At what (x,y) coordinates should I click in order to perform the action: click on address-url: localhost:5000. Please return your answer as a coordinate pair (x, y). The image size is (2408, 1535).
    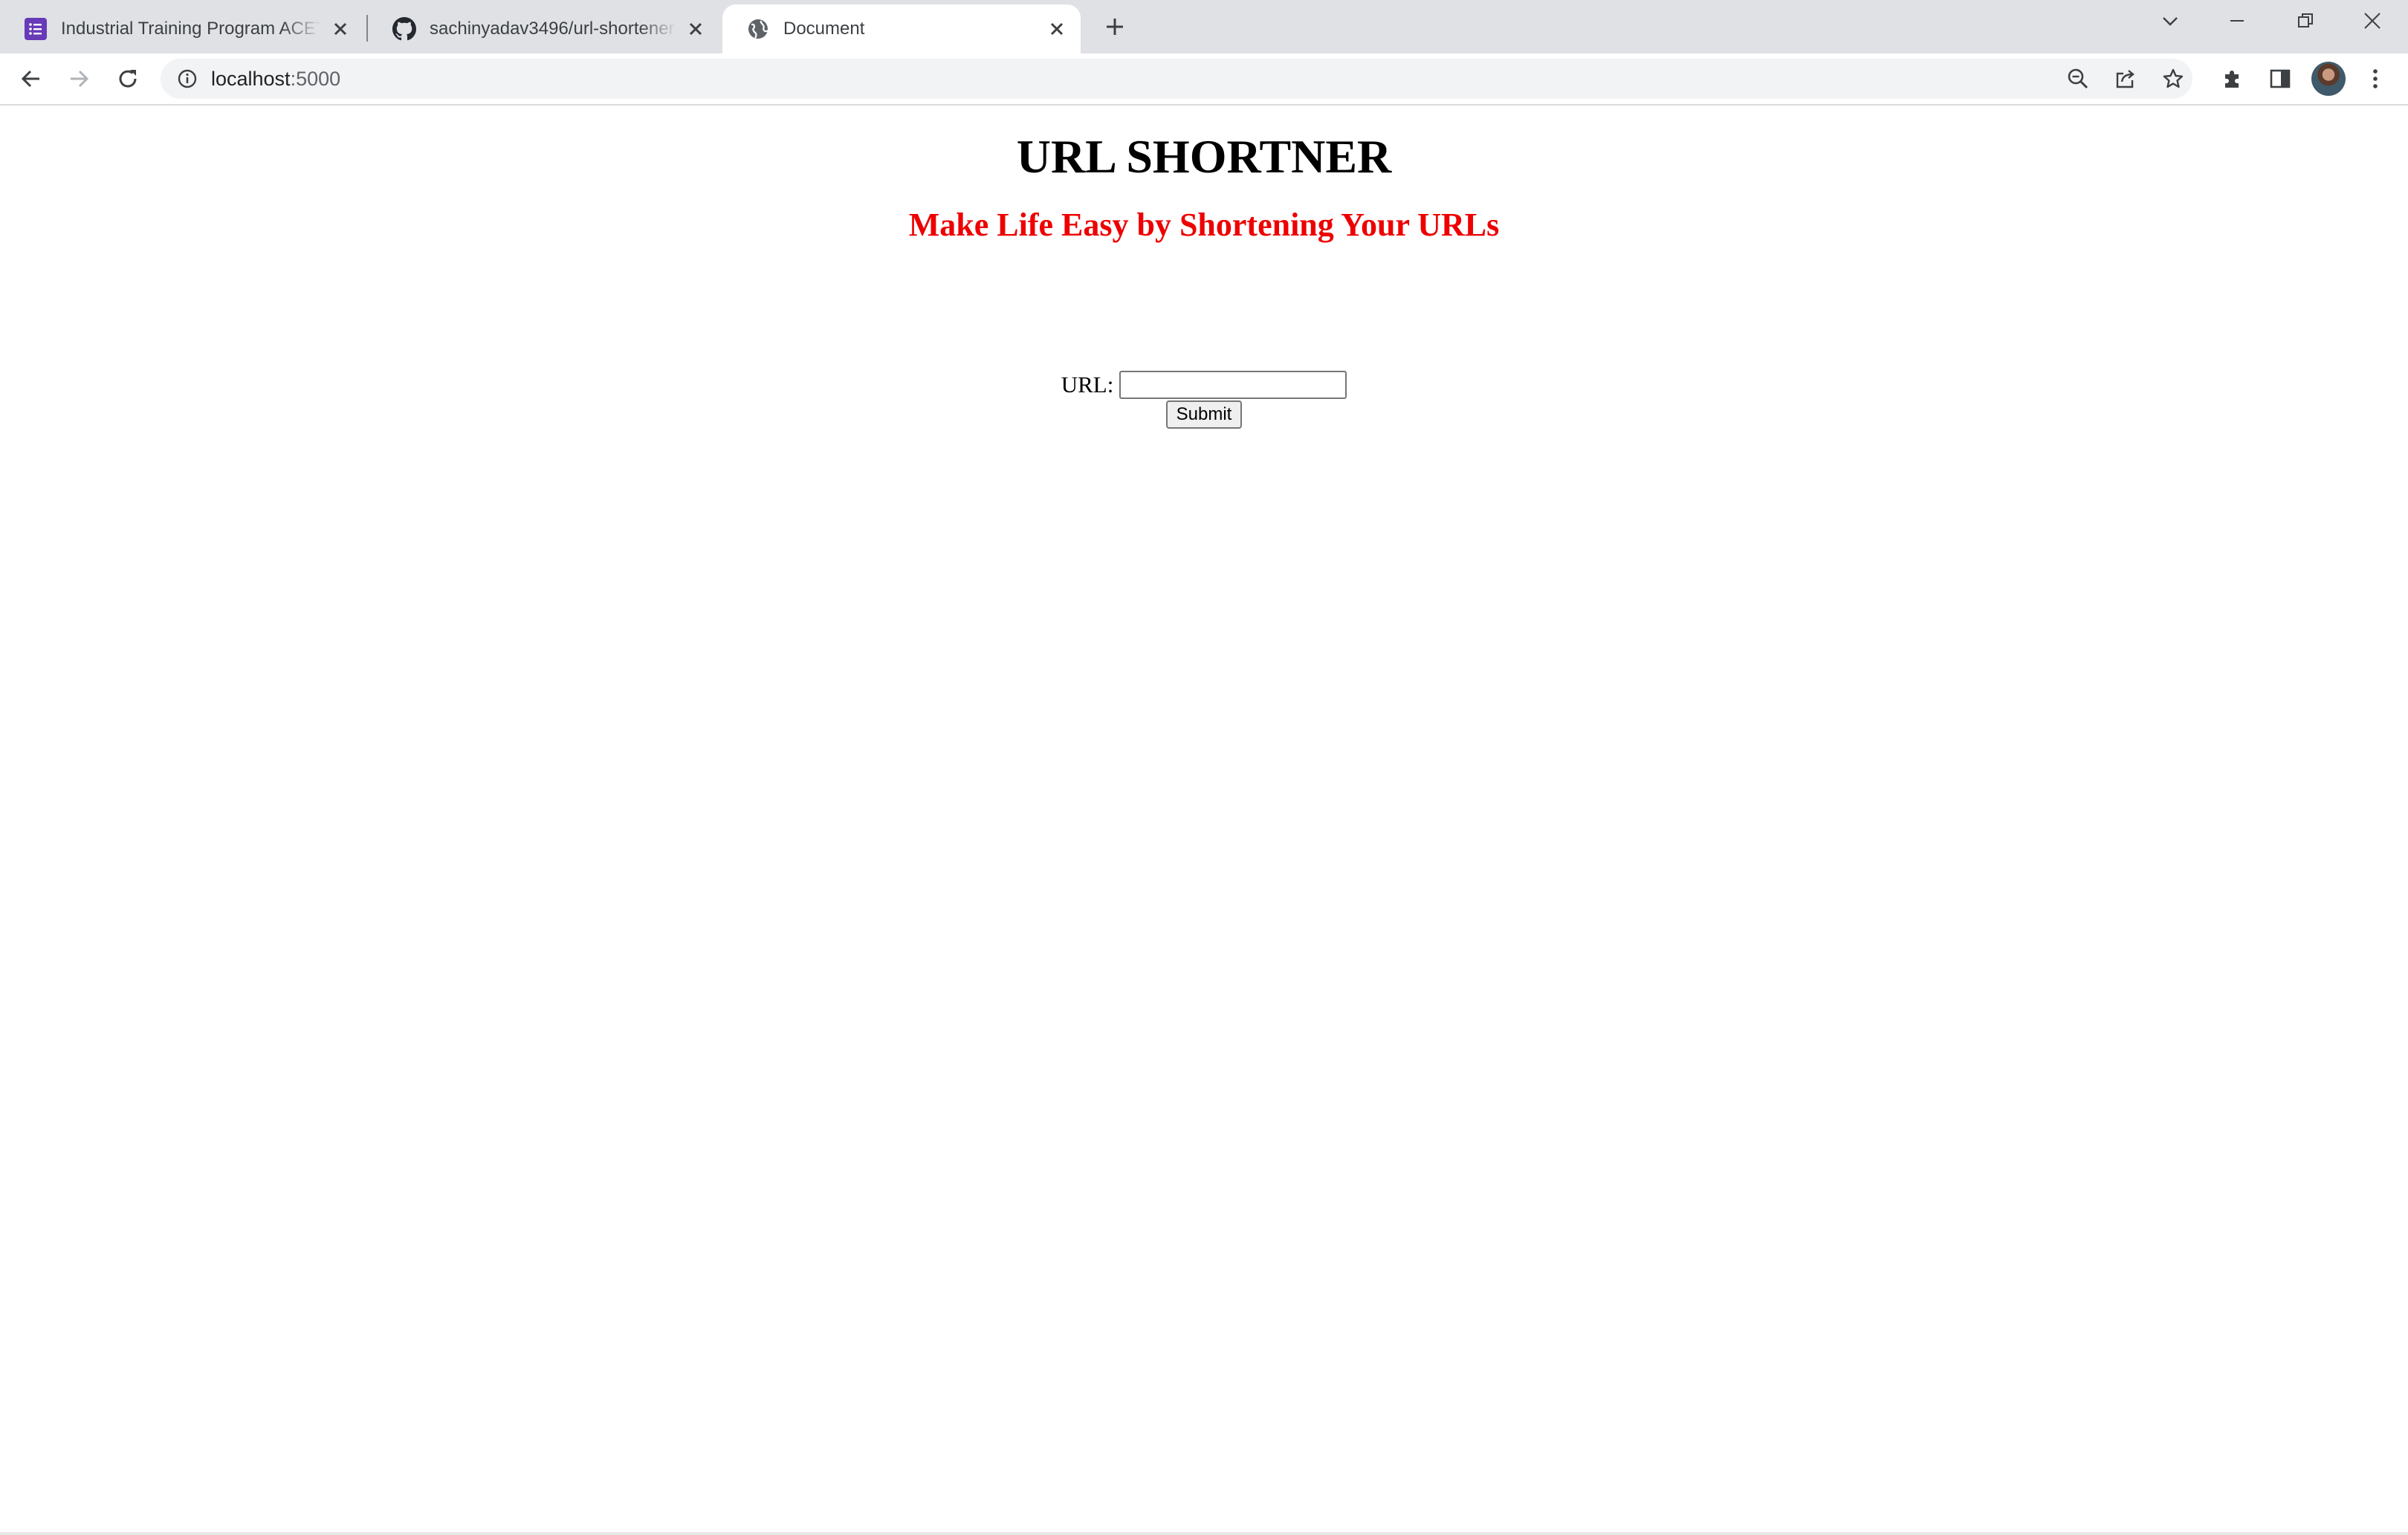
    Looking at the image, I should click on (275, 79).